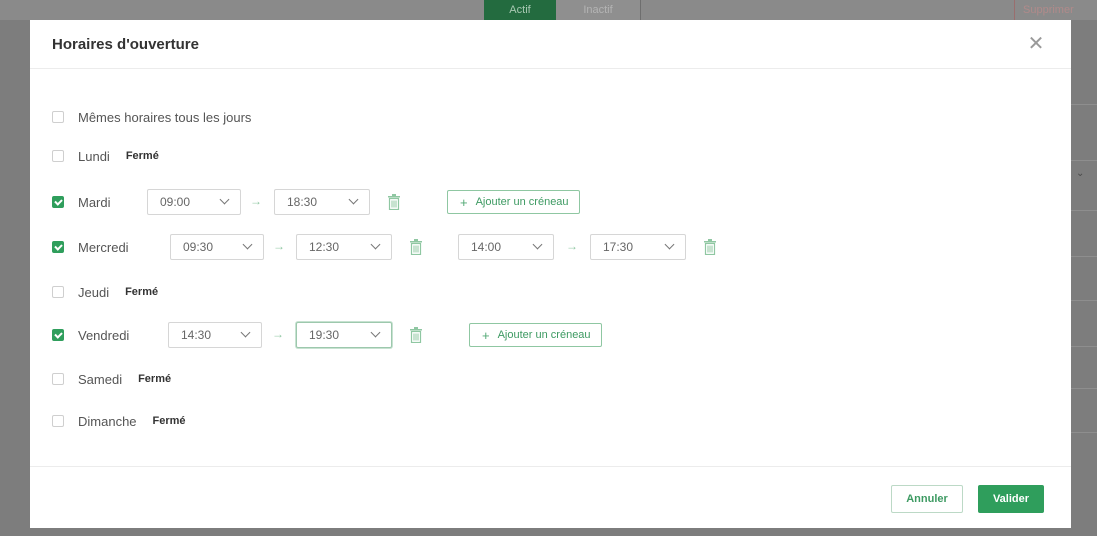  What do you see at coordinates (104, 335) in the screenshot?
I see `day-label-vendredi: Vendredi` at bounding box center [104, 335].